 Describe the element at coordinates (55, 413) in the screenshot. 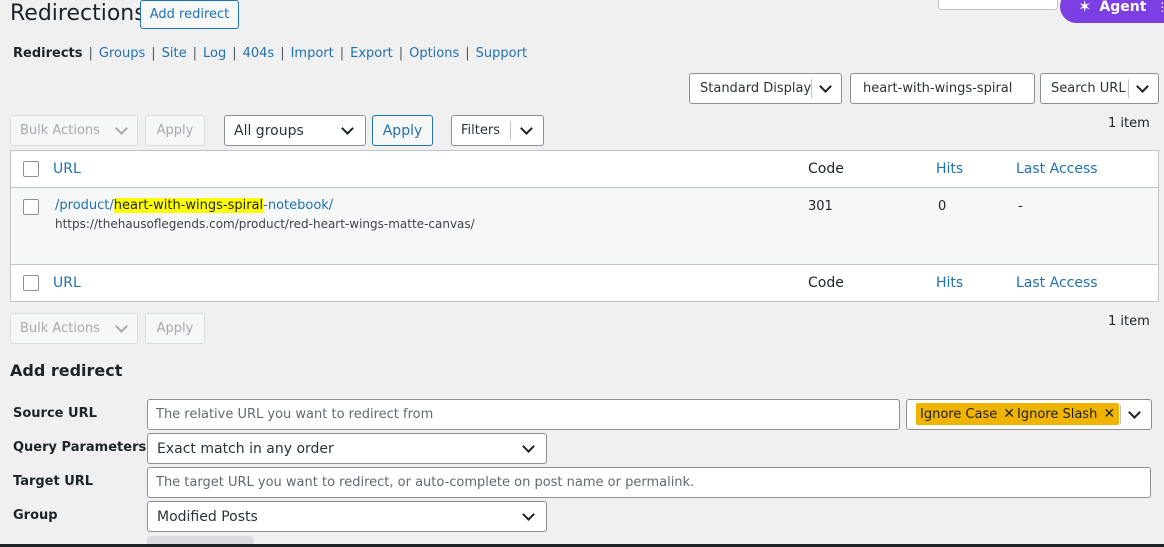

I see `source-url-label: Source URL` at that location.